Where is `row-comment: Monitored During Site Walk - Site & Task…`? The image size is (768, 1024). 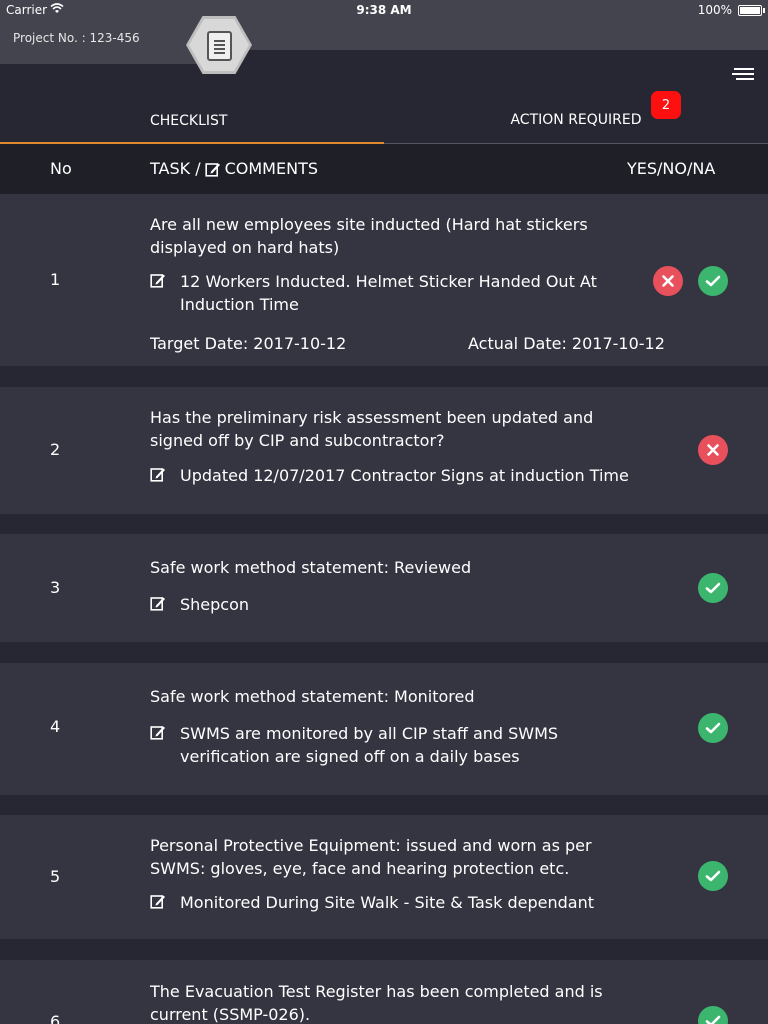 row-comment: Monitored During Site Walk - Site & Task… is located at coordinates (395, 902).